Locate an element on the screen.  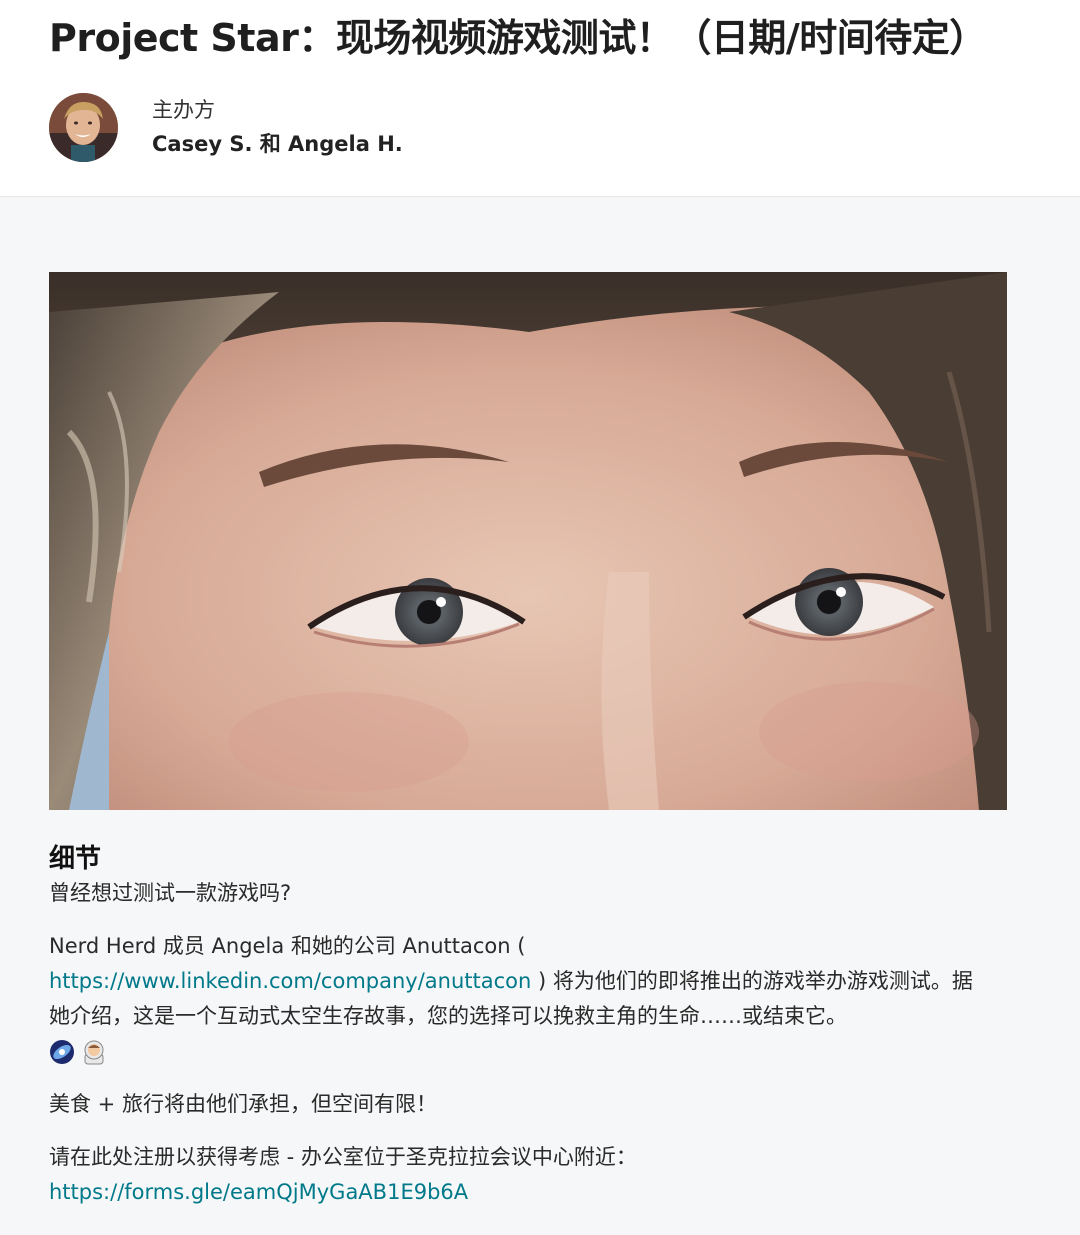
paragraph-1-text-before: Nerd Herd 成员 Angela 和她的公司 Anuttacon ( is located at coordinates (287, 946).